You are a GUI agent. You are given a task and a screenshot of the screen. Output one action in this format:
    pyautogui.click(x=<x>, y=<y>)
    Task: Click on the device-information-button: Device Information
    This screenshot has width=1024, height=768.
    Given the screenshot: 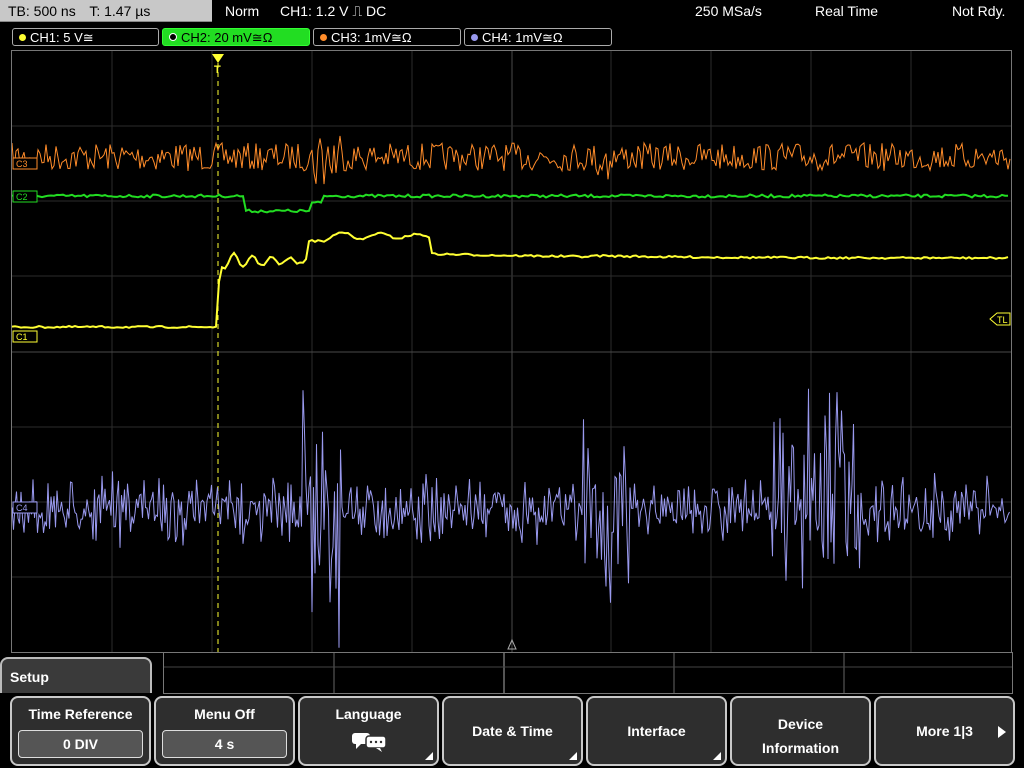 What is the action you would take?
    pyautogui.click(x=800, y=731)
    